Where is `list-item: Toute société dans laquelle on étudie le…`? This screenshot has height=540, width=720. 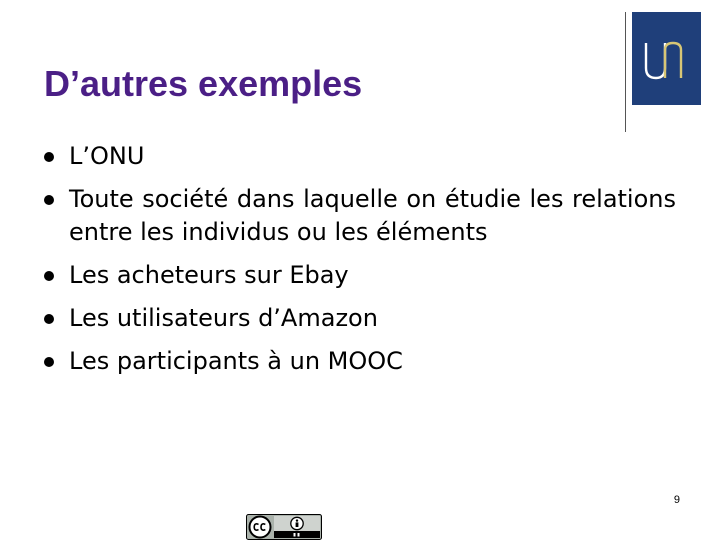 list-item: Toute société dans laquelle on étudie le… is located at coordinates (360, 216).